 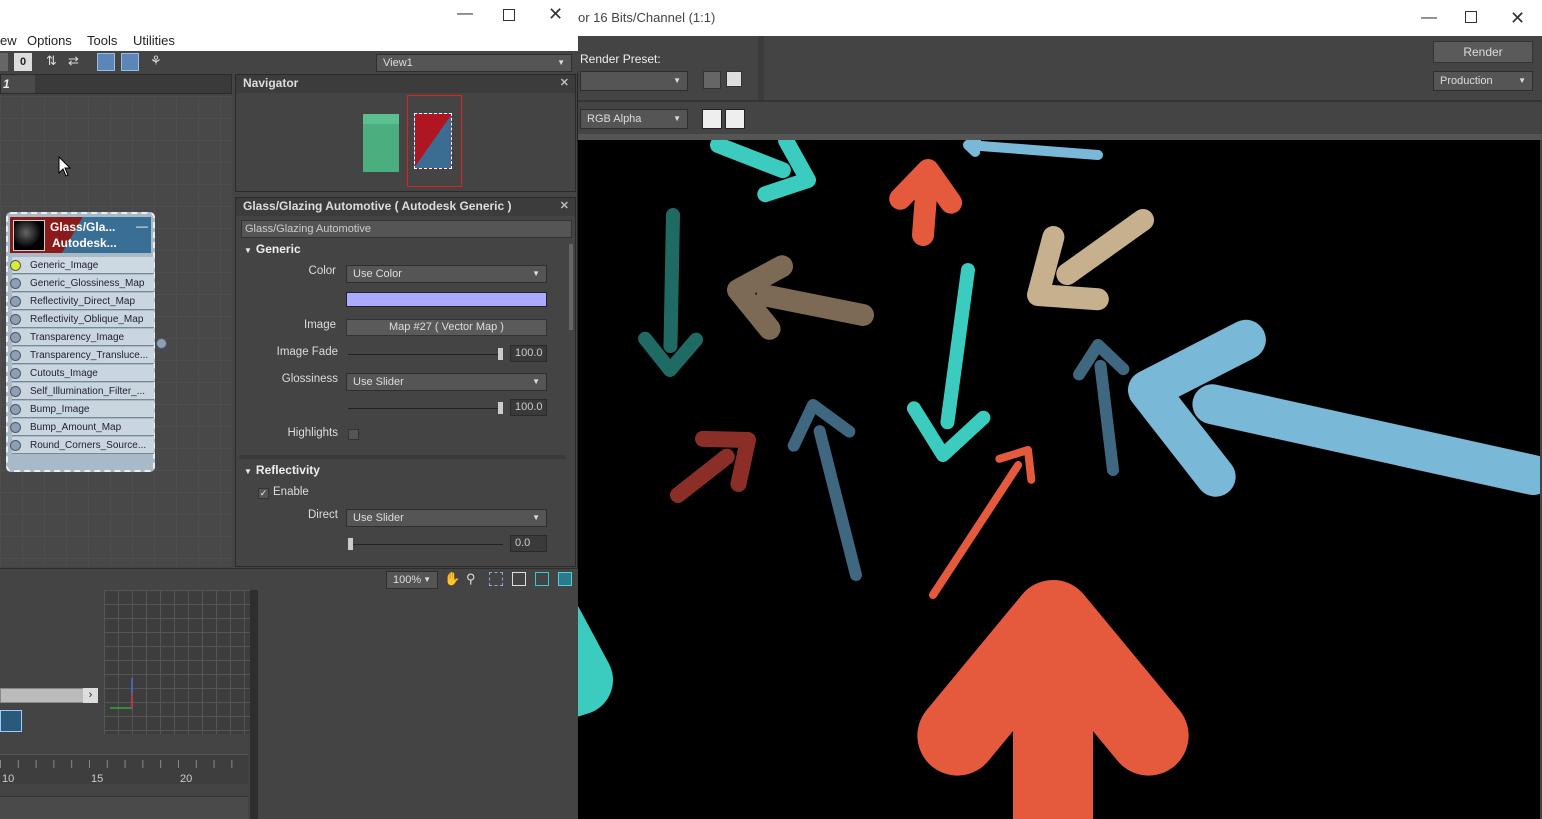 I want to click on production-dropdown: Production ▼, so click(x=1483, y=81).